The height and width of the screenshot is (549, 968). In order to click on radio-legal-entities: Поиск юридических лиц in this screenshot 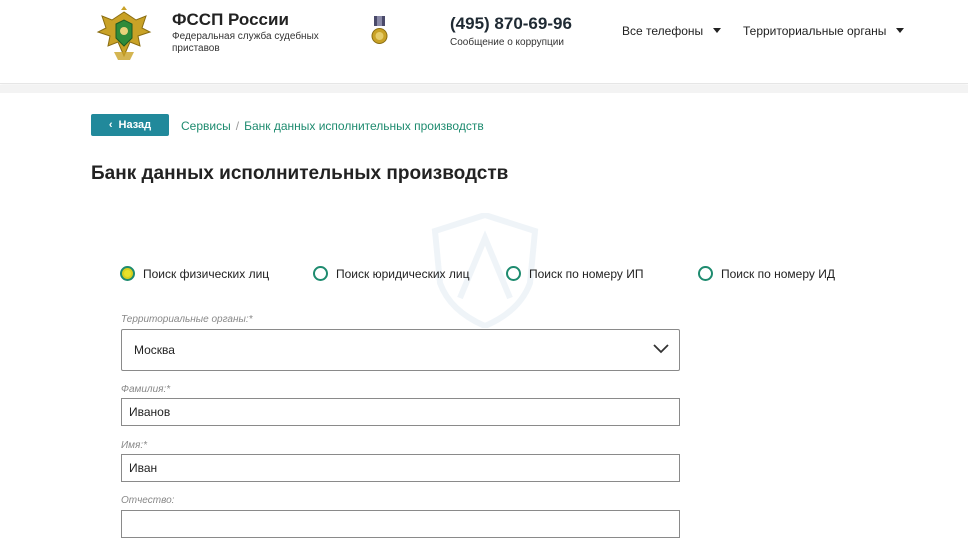, I will do `click(391, 273)`.